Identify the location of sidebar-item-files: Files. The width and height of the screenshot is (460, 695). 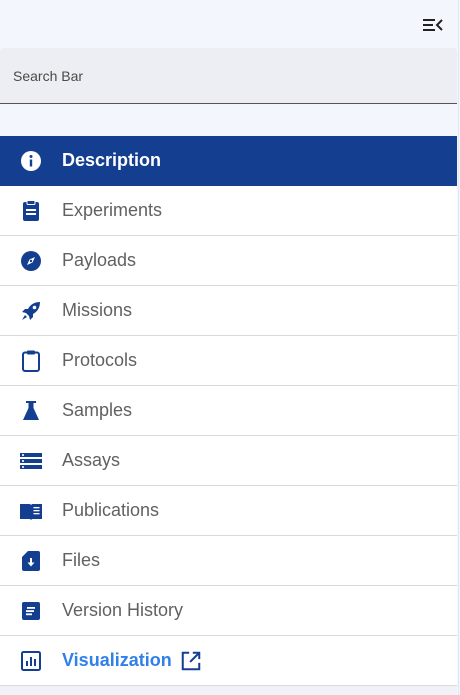
(228, 561).